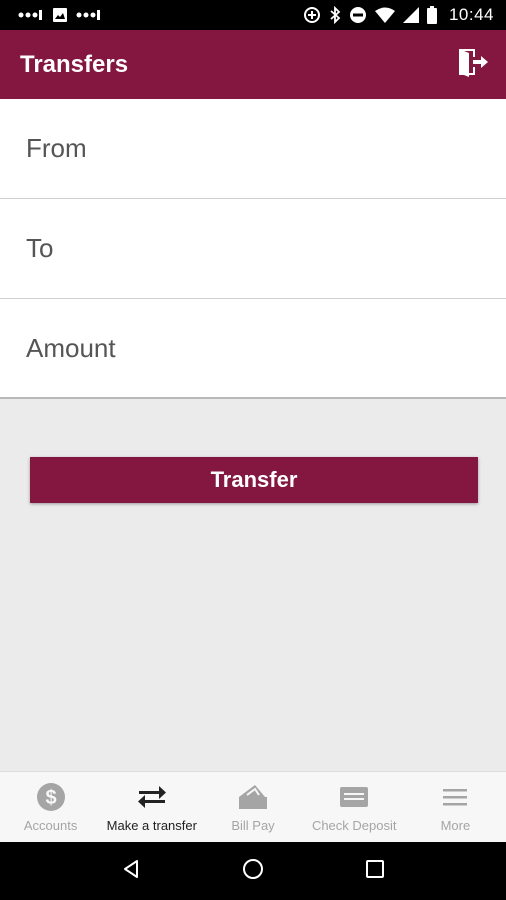 This screenshot has height=900, width=506. I want to click on image-icon, so click(60, 15).